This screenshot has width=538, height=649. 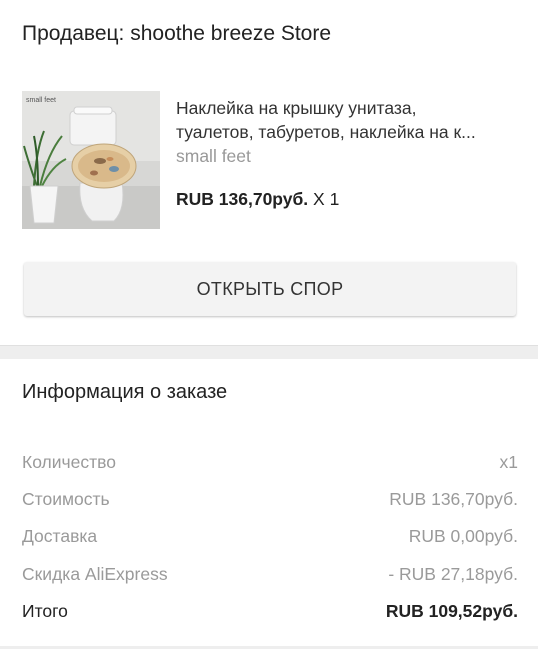 I want to click on section-divider, so click(x=269, y=352).